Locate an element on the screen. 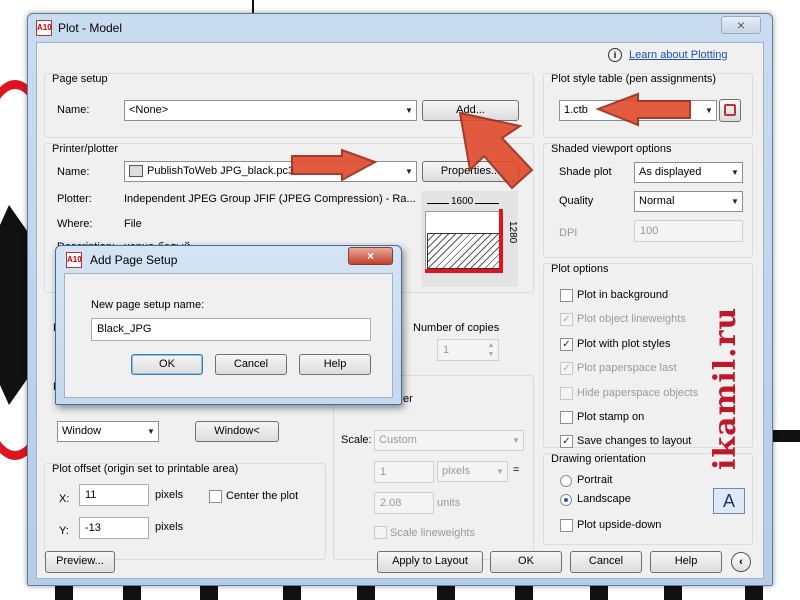  dialog-title: Add Page Setup is located at coordinates (134, 260).